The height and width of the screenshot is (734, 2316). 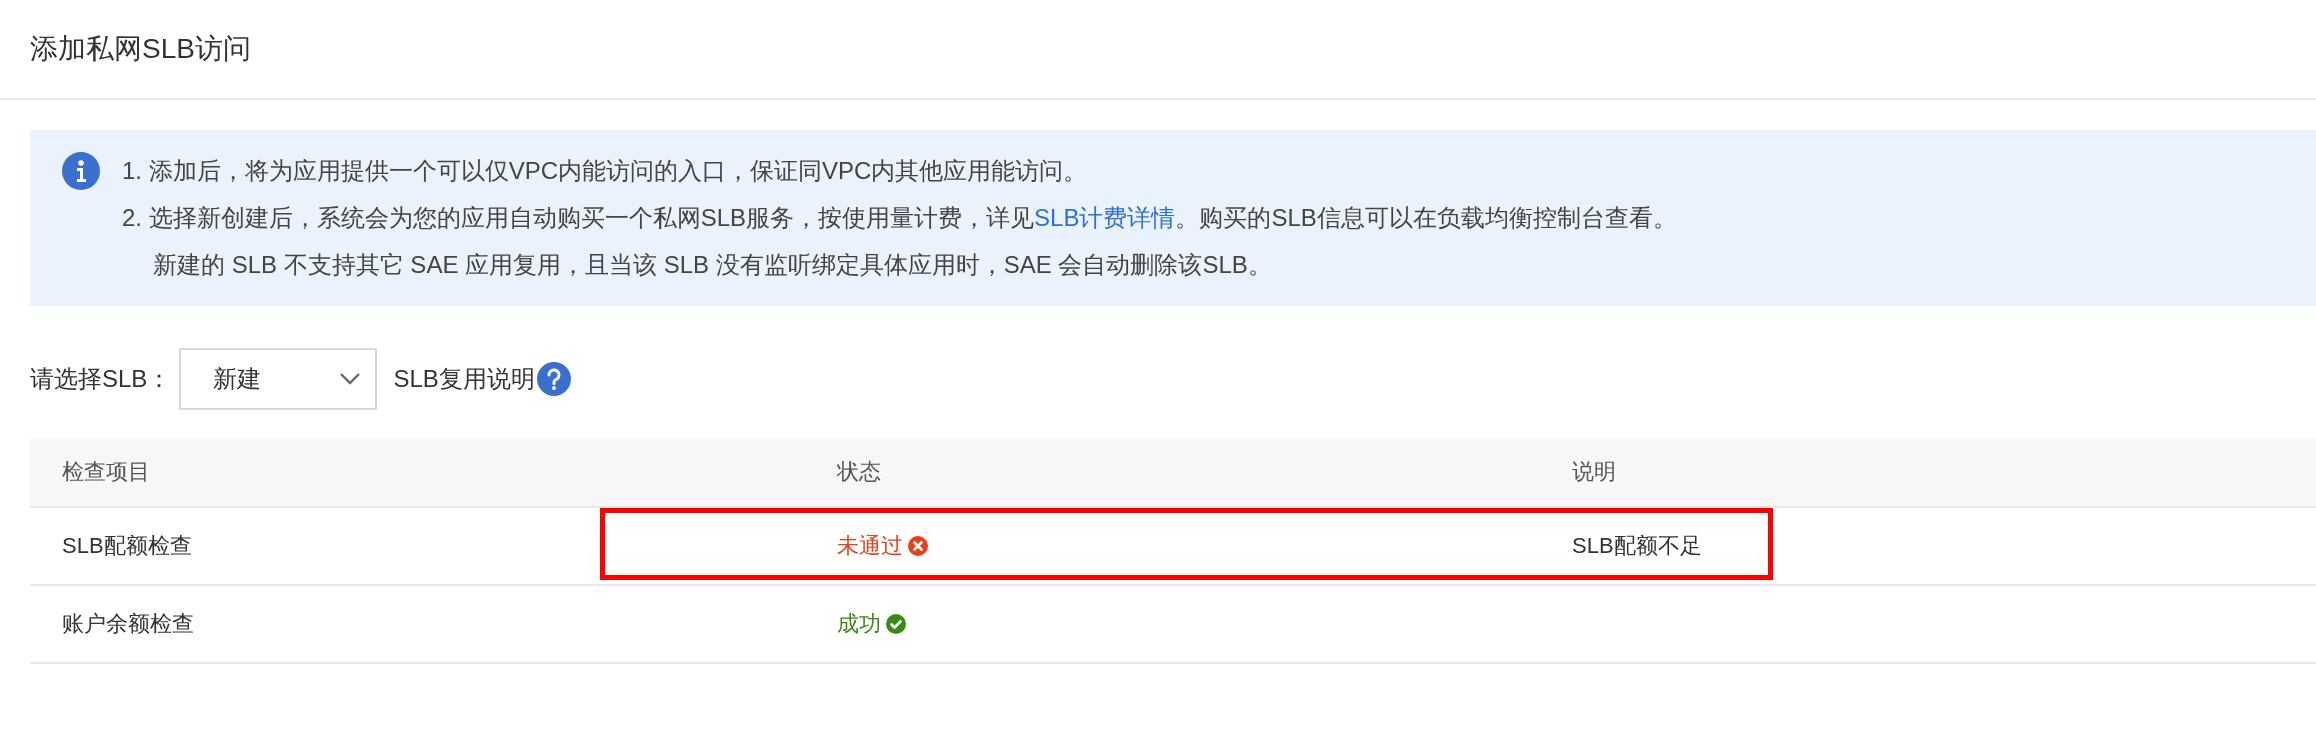 I want to click on slb-select: 新建, so click(x=278, y=379).